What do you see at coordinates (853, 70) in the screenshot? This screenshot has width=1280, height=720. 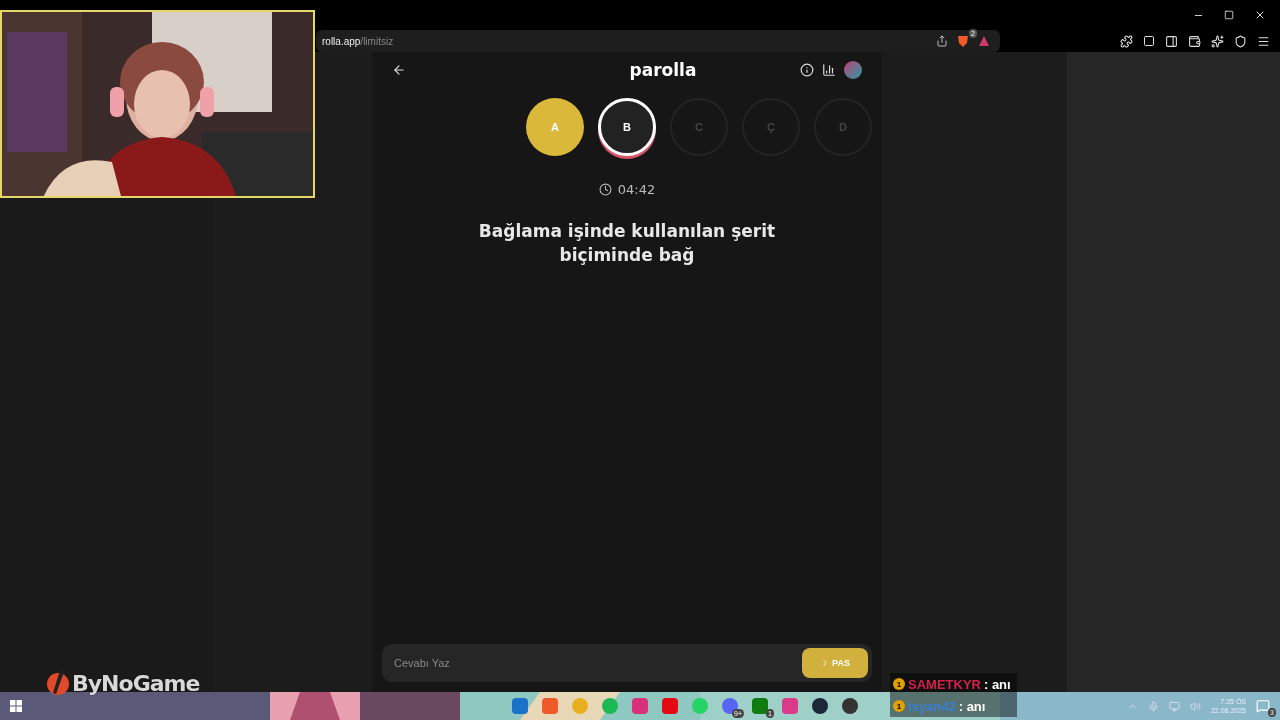 I see `avatar` at bounding box center [853, 70].